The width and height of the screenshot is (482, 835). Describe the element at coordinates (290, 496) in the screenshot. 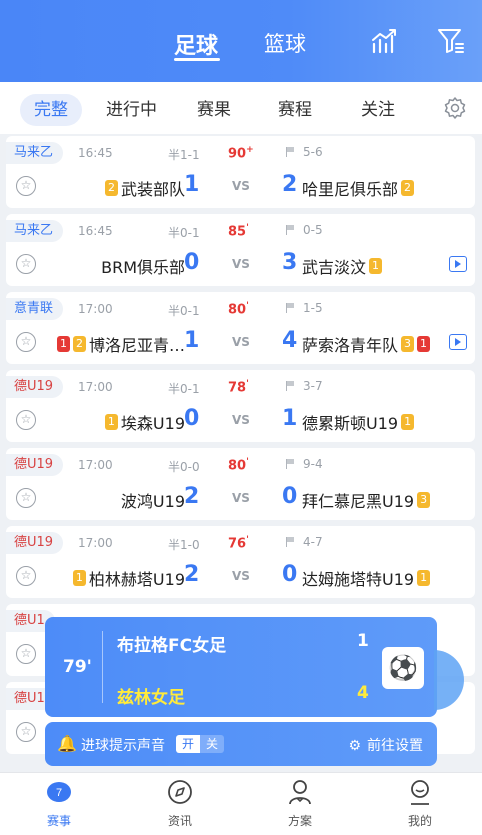

I see `away-score: 0` at that location.